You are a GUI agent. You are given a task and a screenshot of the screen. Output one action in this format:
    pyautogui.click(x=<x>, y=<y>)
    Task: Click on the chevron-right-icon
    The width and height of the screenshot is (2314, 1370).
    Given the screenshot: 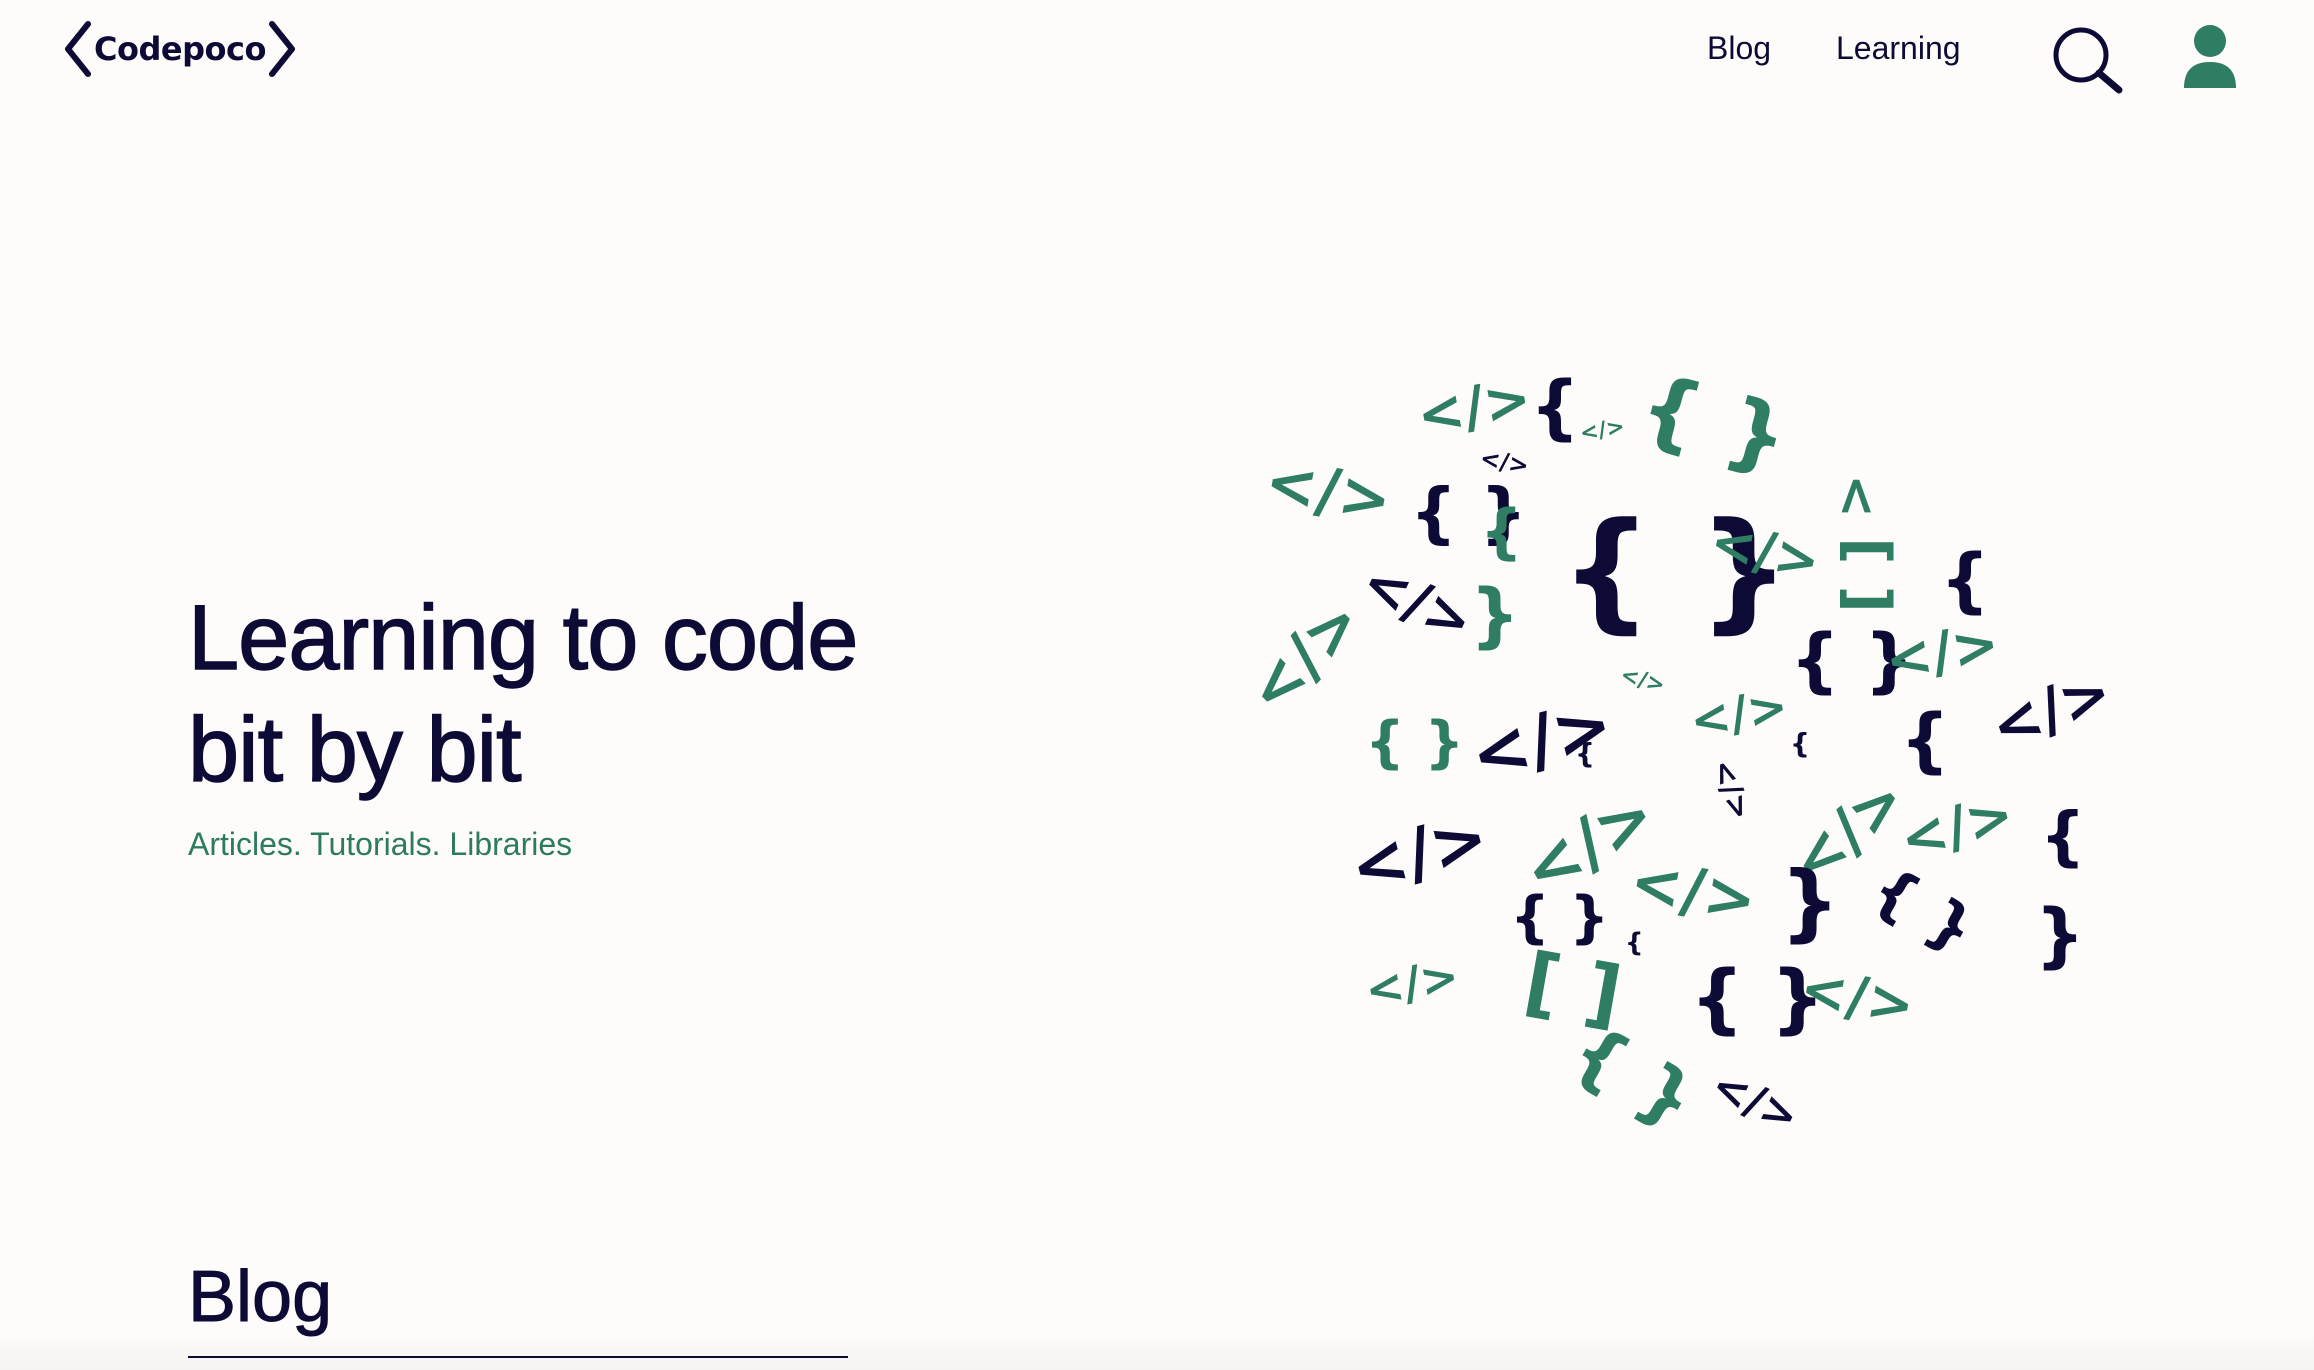 What is the action you would take?
    pyautogui.click(x=281, y=49)
    